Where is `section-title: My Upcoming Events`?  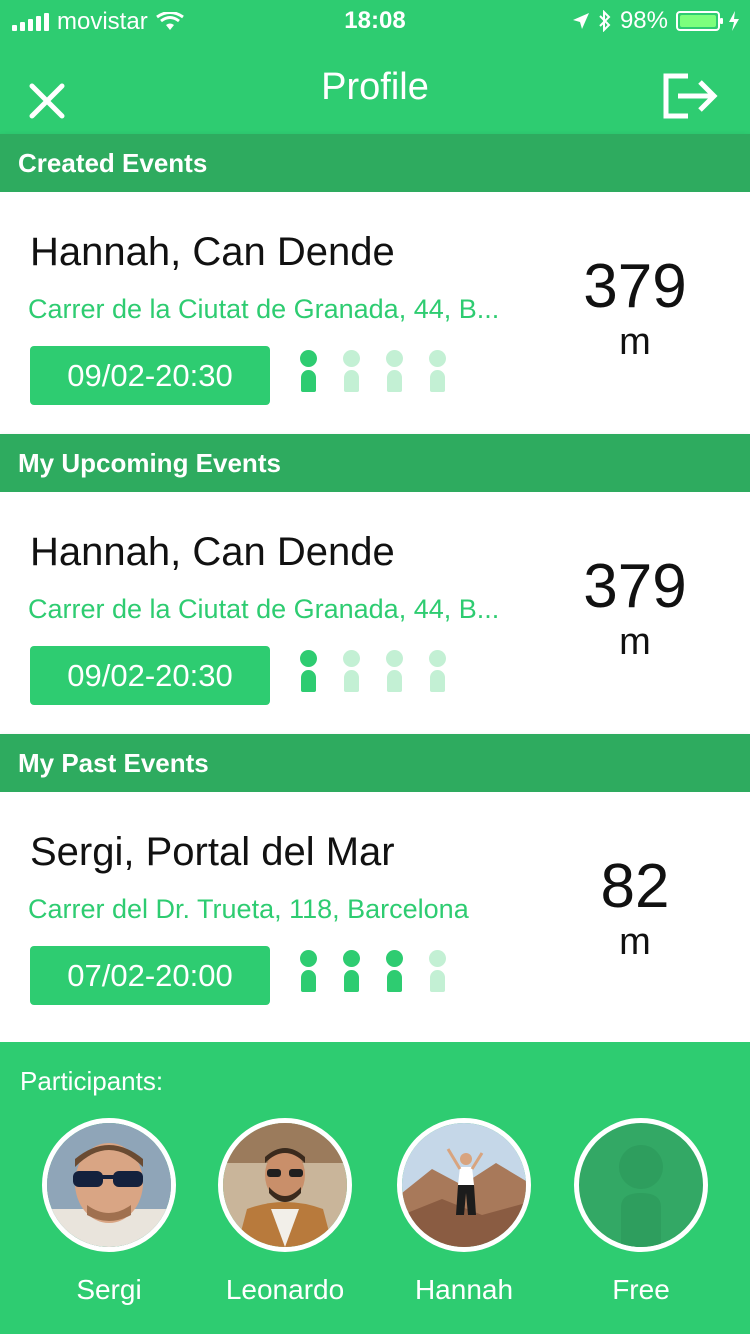
section-title: My Upcoming Events is located at coordinates (149, 463).